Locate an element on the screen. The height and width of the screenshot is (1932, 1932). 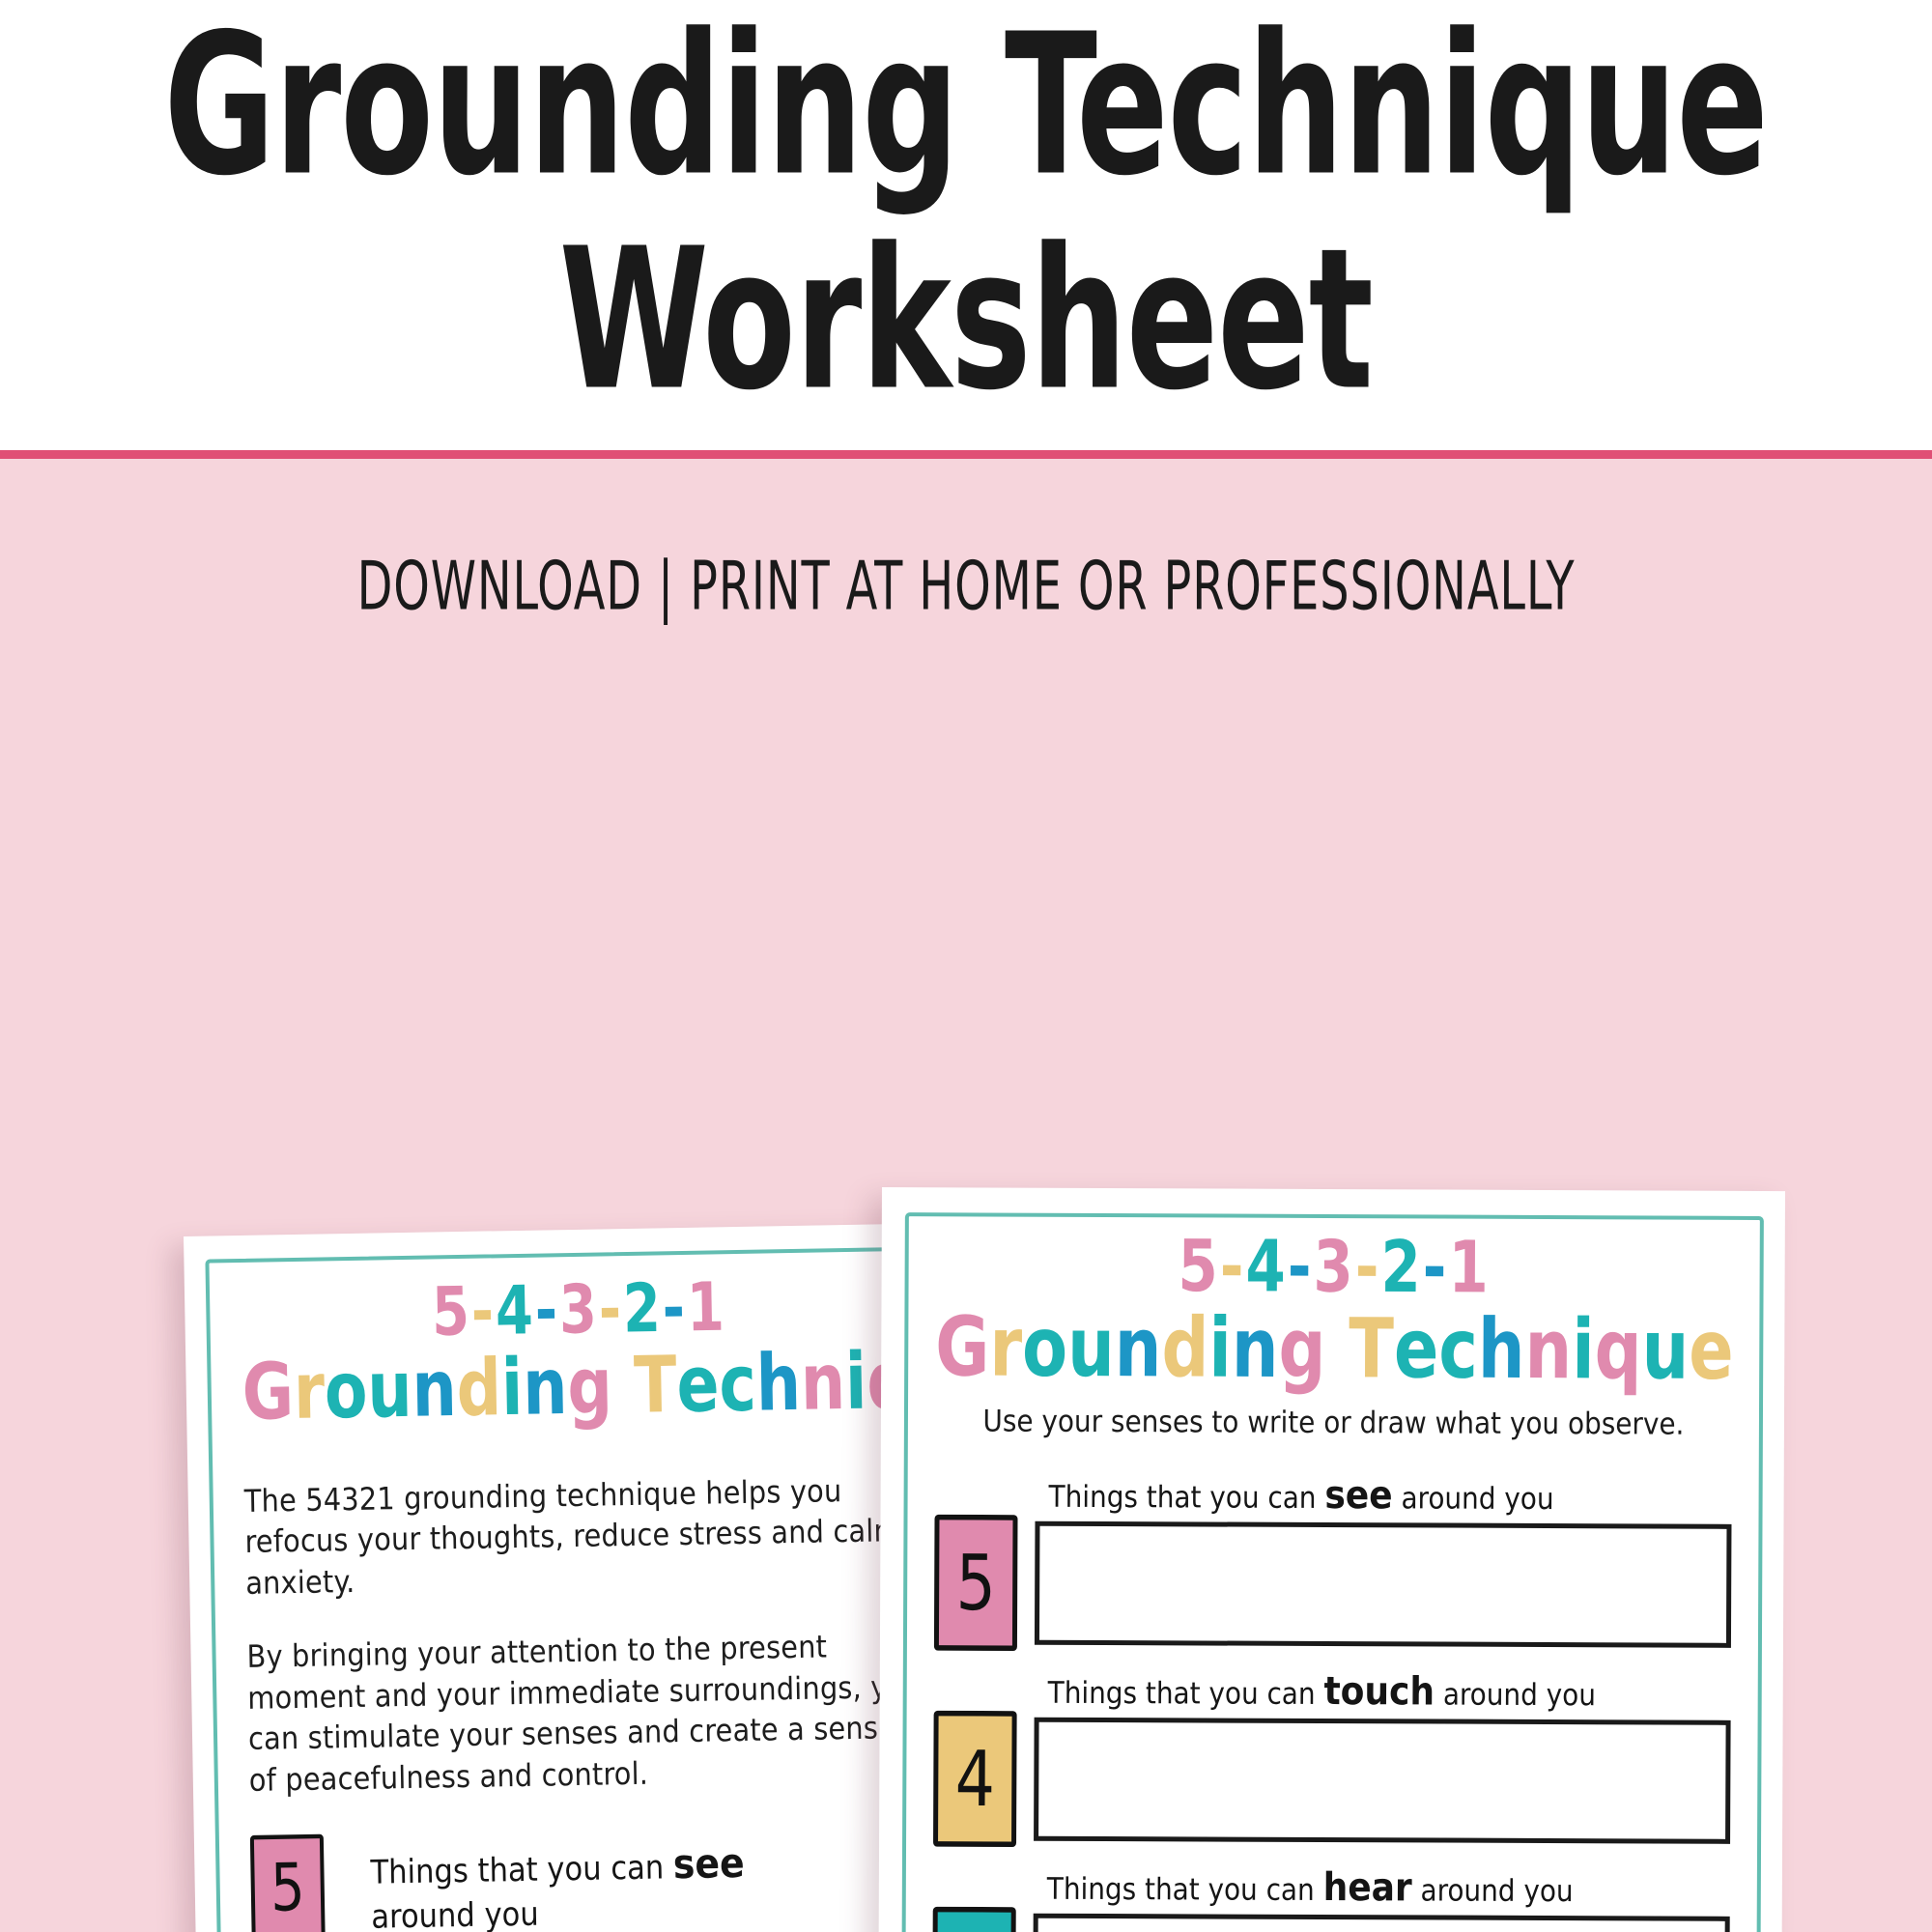
back-title-letter-glyph: h is located at coordinates (778, 1382).